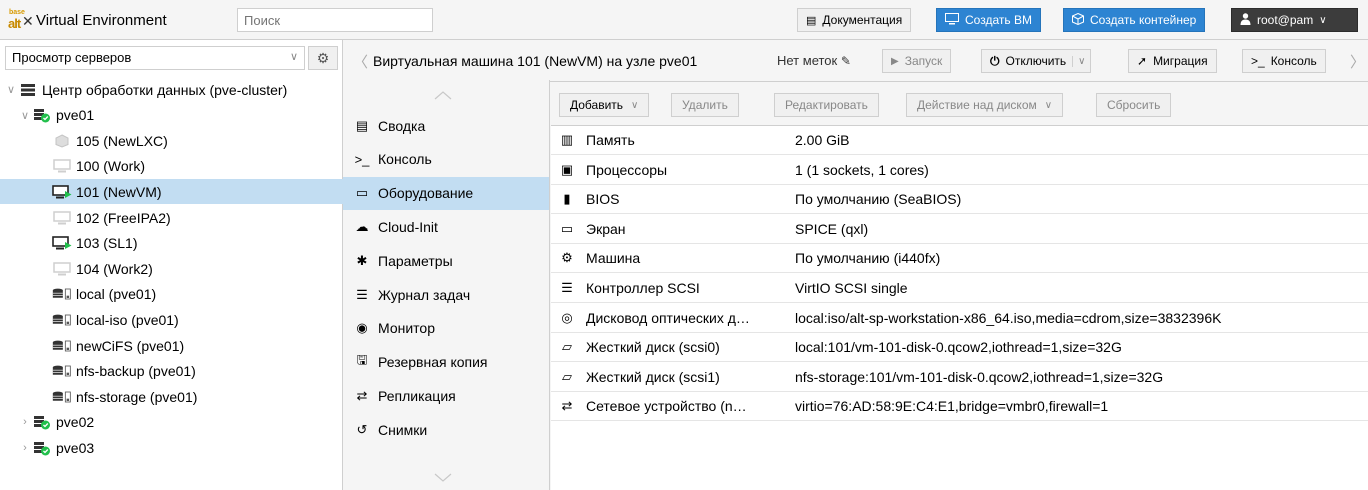  I want to click on nav-item: >_ Консоль, so click(446, 159).